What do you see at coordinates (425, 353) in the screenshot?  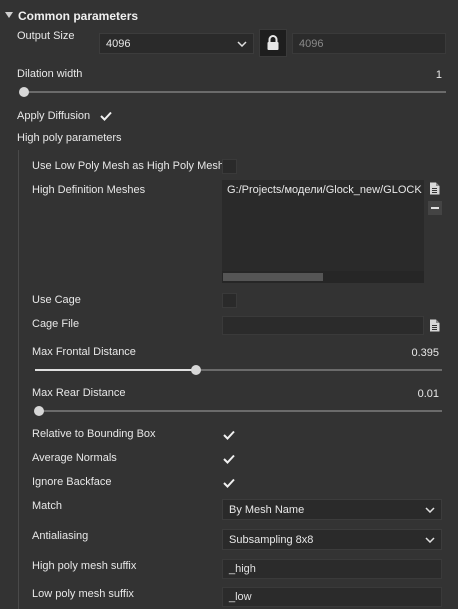 I see `max-frontal-distance-value: 0.395` at bounding box center [425, 353].